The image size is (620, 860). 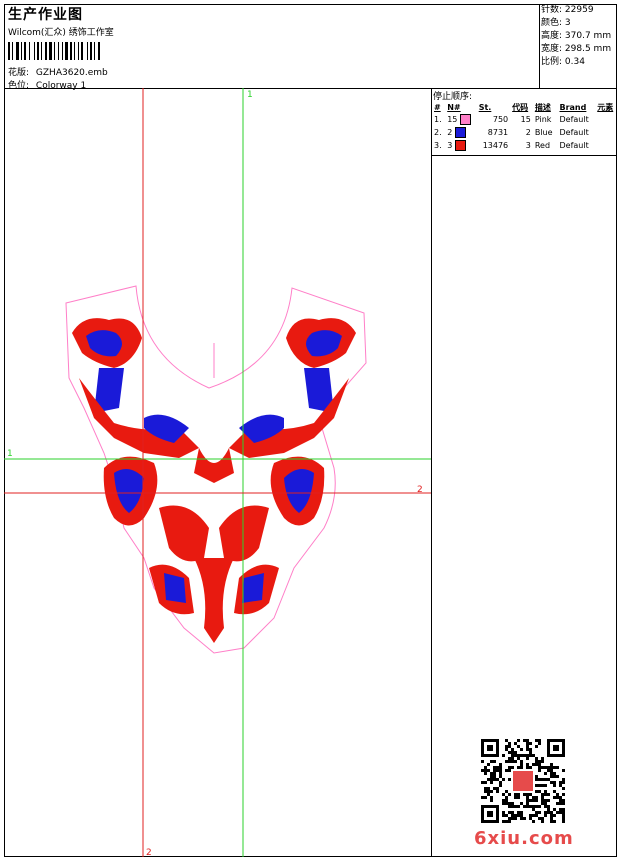 What do you see at coordinates (272, 535) in the screenshot?
I see `motif-right-lower` at bounding box center [272, 535].